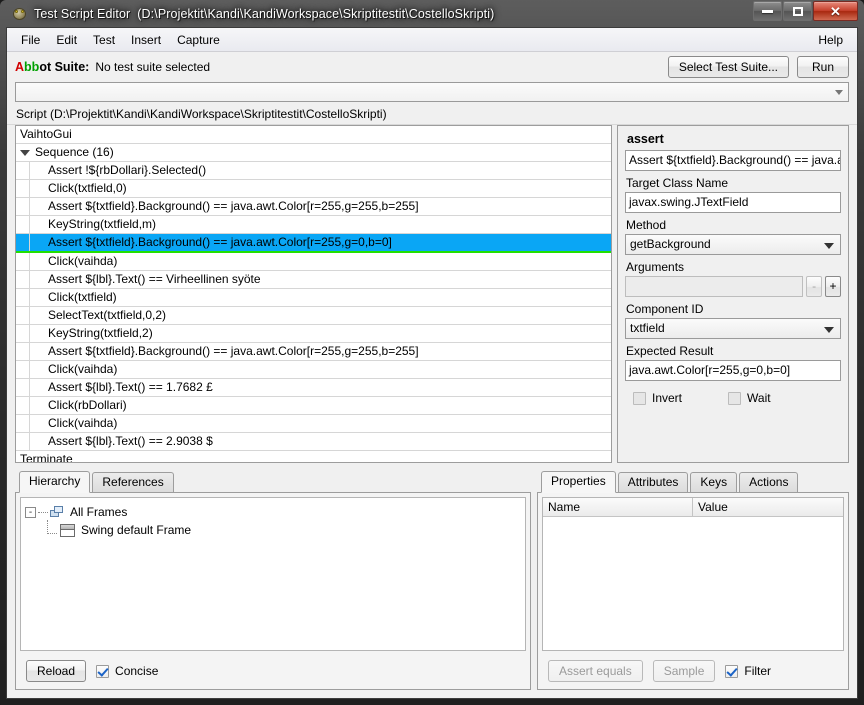  What do you see at coordinates (313, 388) in the screenshot?
I see `script-step-row: Assert ${lbl}.Text() == 1.7682 £` at bounding box center [313, 388].